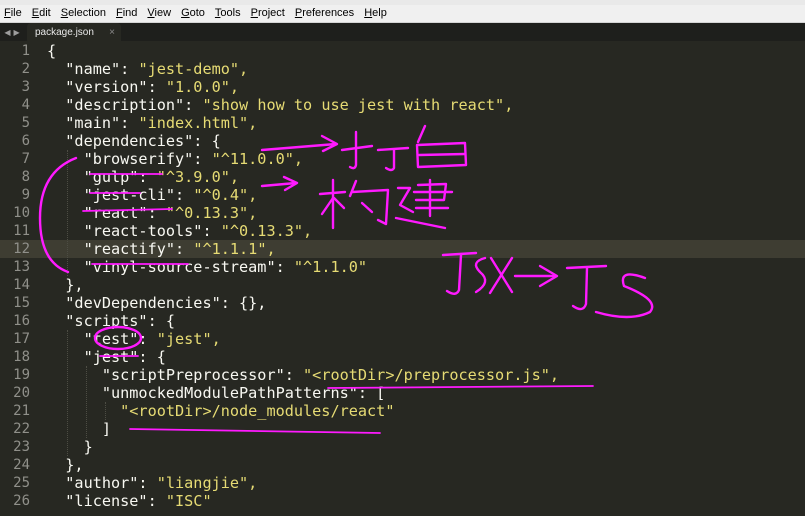 This screenshot has width=805, height=516. I want to click on code-line: 1{, so click(402, 51).